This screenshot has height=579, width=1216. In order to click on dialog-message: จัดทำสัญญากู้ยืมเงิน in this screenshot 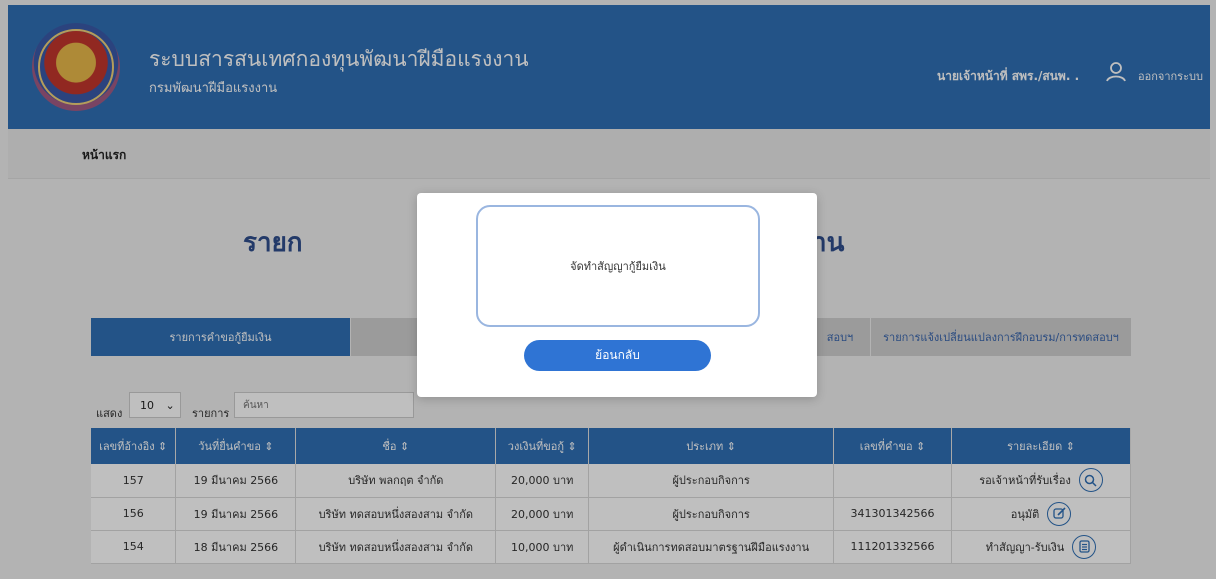, I will do `click(618, 266)`.